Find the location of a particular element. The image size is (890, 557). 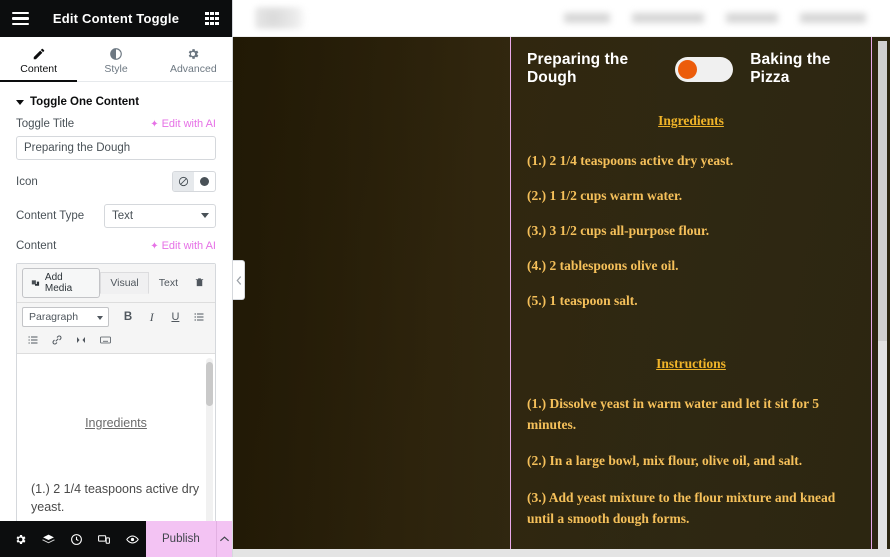

circle-icon is located at coordinates (204, 181).